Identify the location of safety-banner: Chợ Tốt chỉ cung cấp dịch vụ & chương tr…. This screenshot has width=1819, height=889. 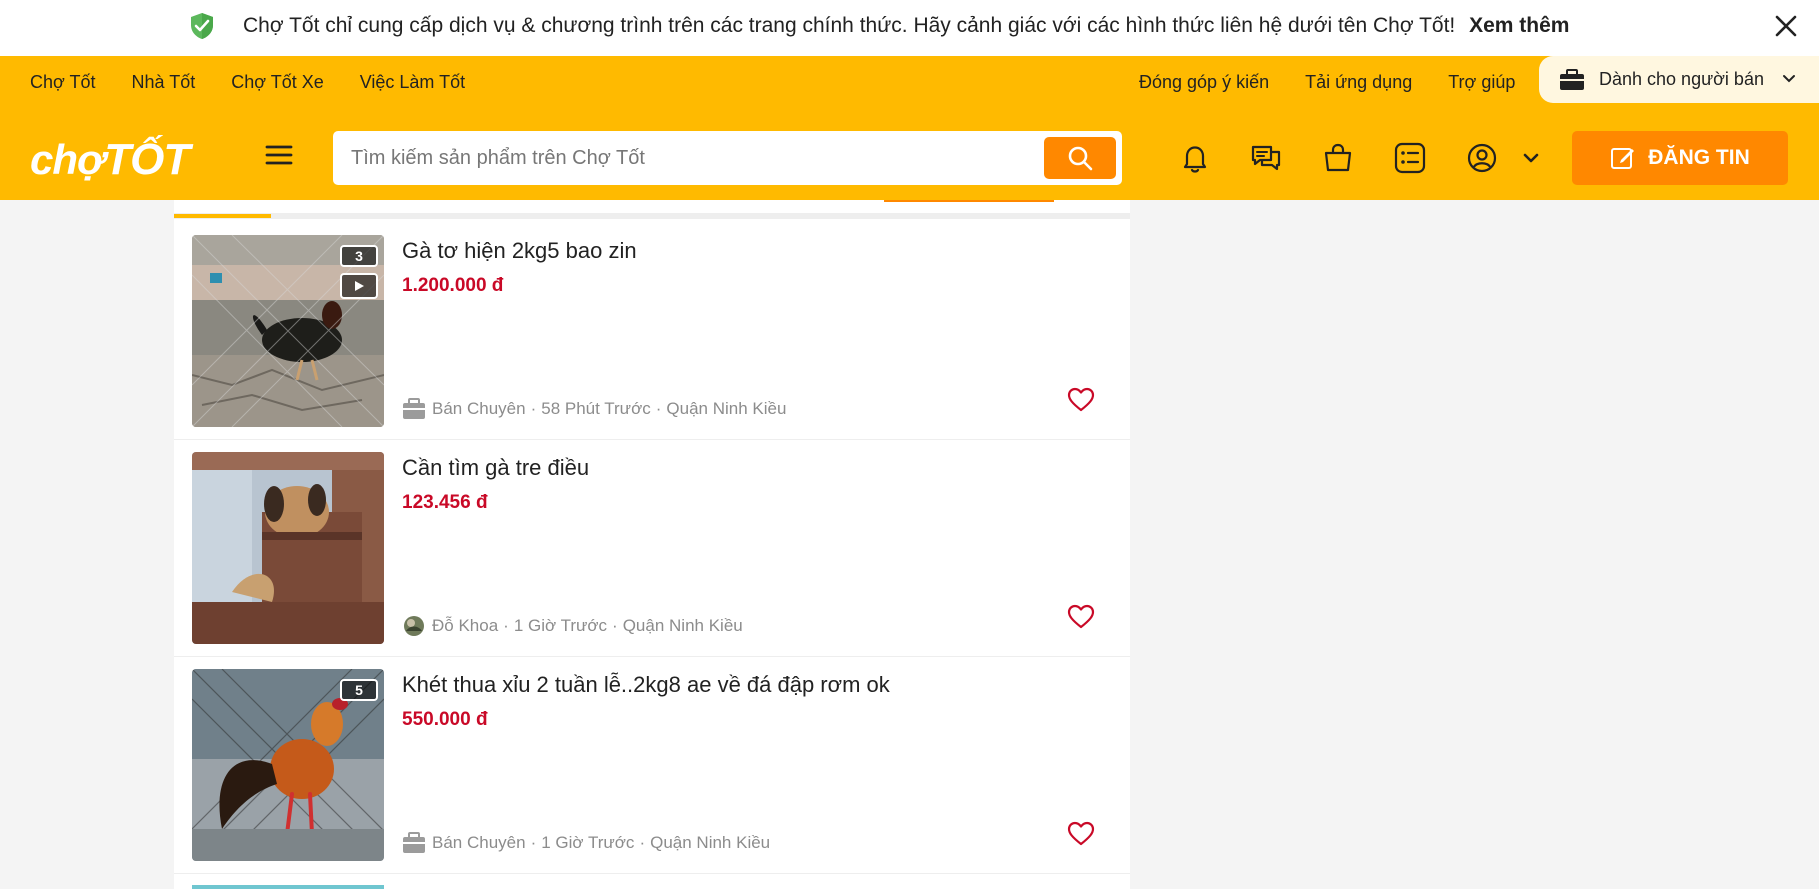
(909, 28).